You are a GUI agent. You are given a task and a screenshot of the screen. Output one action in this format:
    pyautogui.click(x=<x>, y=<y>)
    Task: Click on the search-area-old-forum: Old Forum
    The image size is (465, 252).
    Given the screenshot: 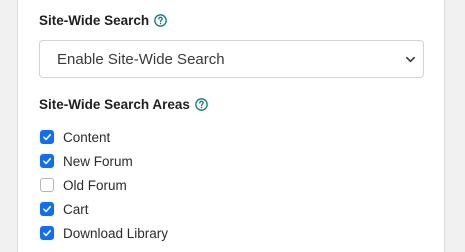 What is the action you would take?
    pyautogui.click(x=104, y=185)
    